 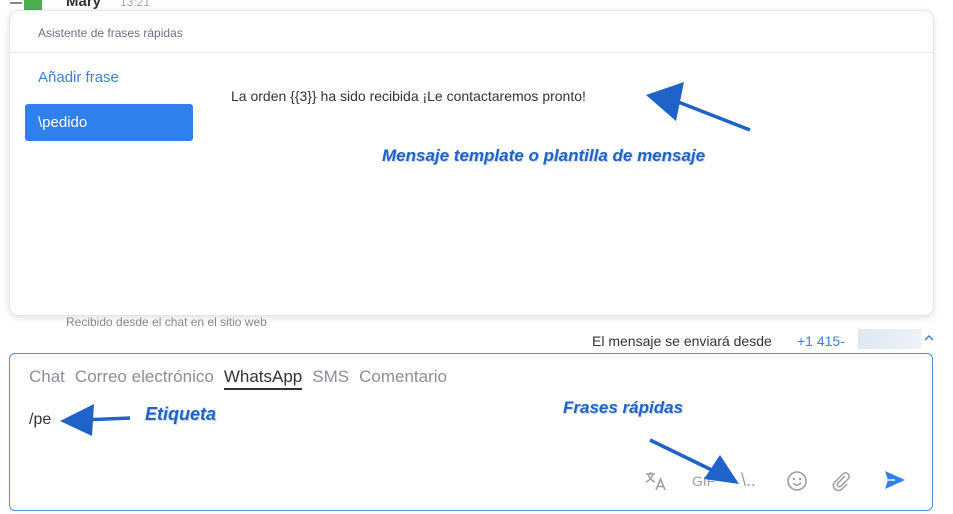 I want to click on panel-title: Asistente de frases rápidas, so click(x=110, y=33).